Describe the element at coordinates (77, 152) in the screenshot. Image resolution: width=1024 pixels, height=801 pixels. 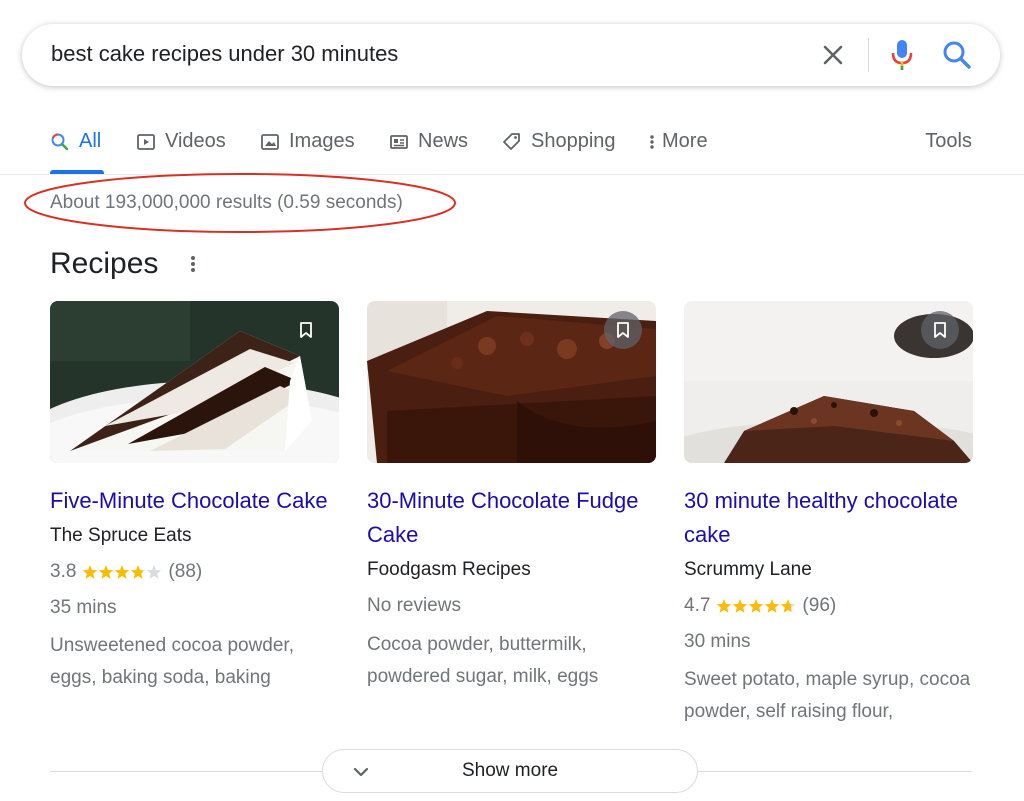
I see `tab-all: All` at that location.